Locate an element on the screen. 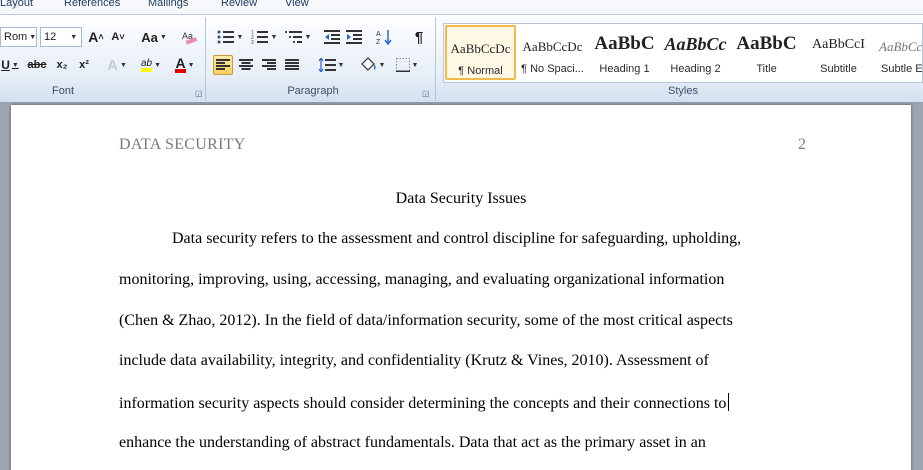 The height and width of the screenshot is (470, 923). strikethrough-button: abc is located at coordinates (37, 65).